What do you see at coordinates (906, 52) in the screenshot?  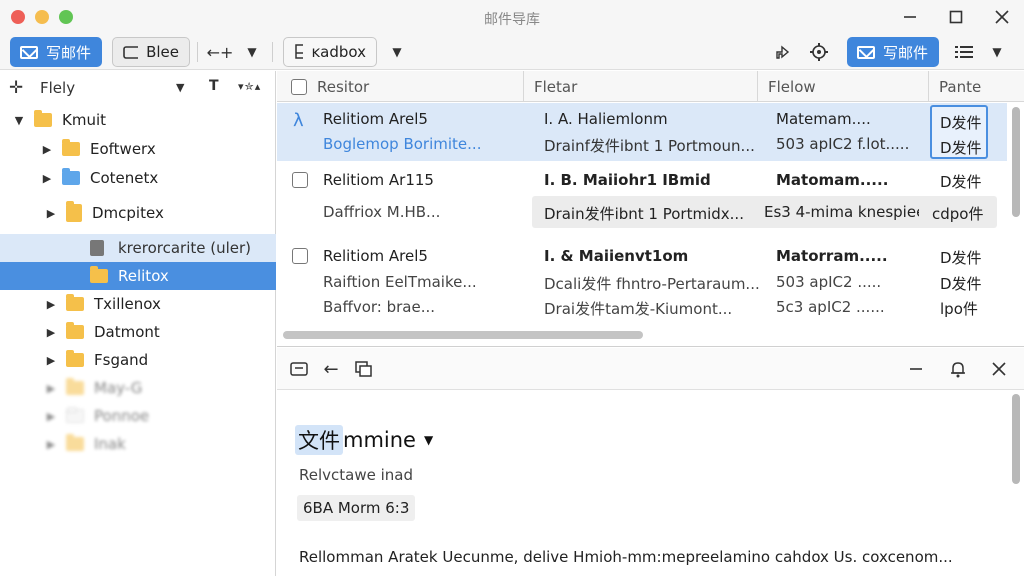 I see `compose2-label: 写邮件` at bounding box center [906, 52].